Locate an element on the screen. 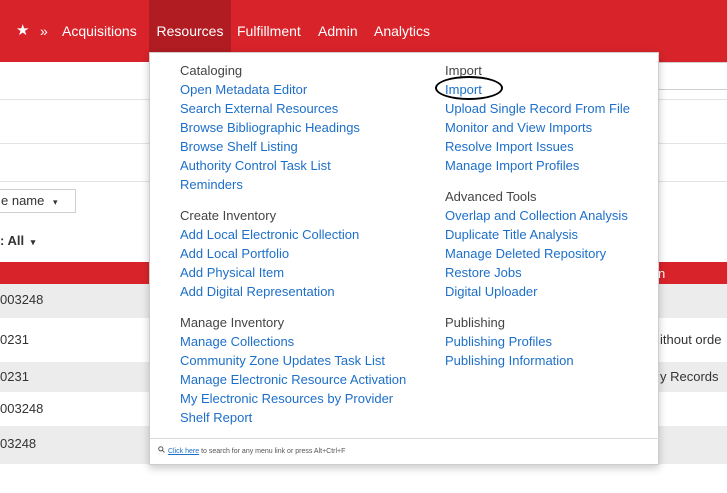  menu-link-shelf-report: Shelf Report is located at coordinates (216, 417).